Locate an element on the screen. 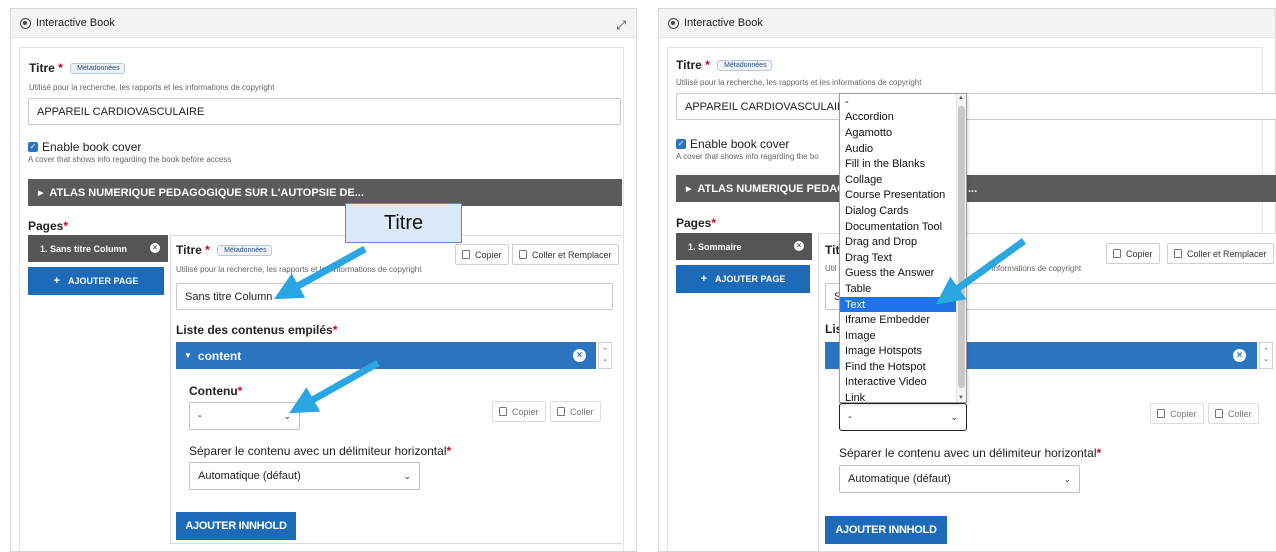 Image resolution: width=1276 pixels, height=552 pixels. dropdown-option: Iframe Embedder is located at coordinates (903, 320).